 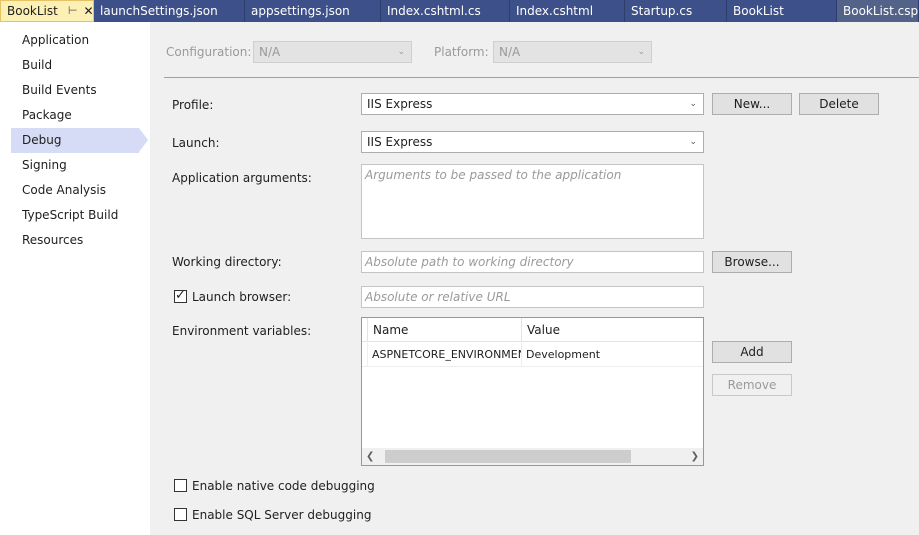 I want to click on working-directory-input: Absolute path to working directory, so click(x=532, y=262).